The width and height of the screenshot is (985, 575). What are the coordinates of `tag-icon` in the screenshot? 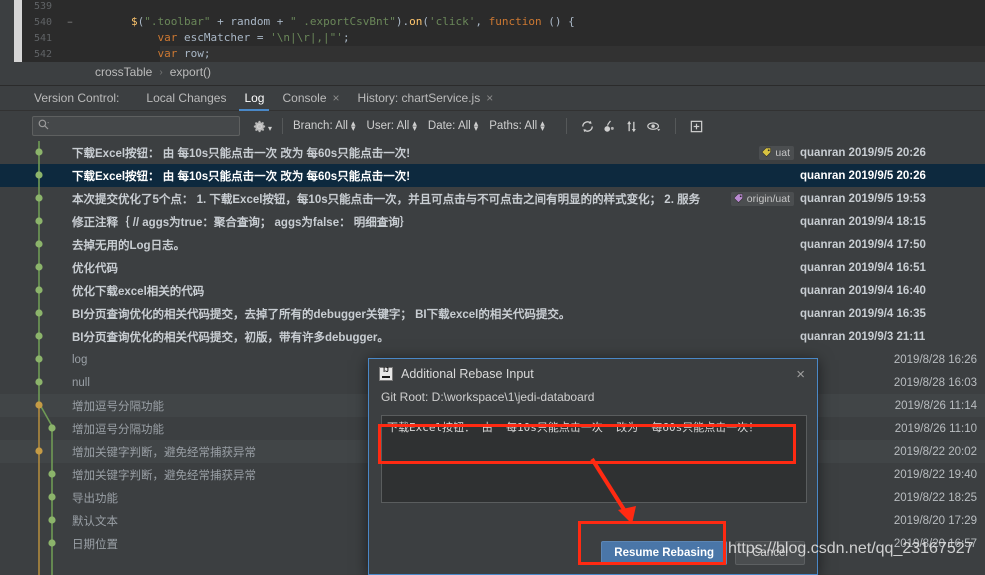 It's located at (766, 152).